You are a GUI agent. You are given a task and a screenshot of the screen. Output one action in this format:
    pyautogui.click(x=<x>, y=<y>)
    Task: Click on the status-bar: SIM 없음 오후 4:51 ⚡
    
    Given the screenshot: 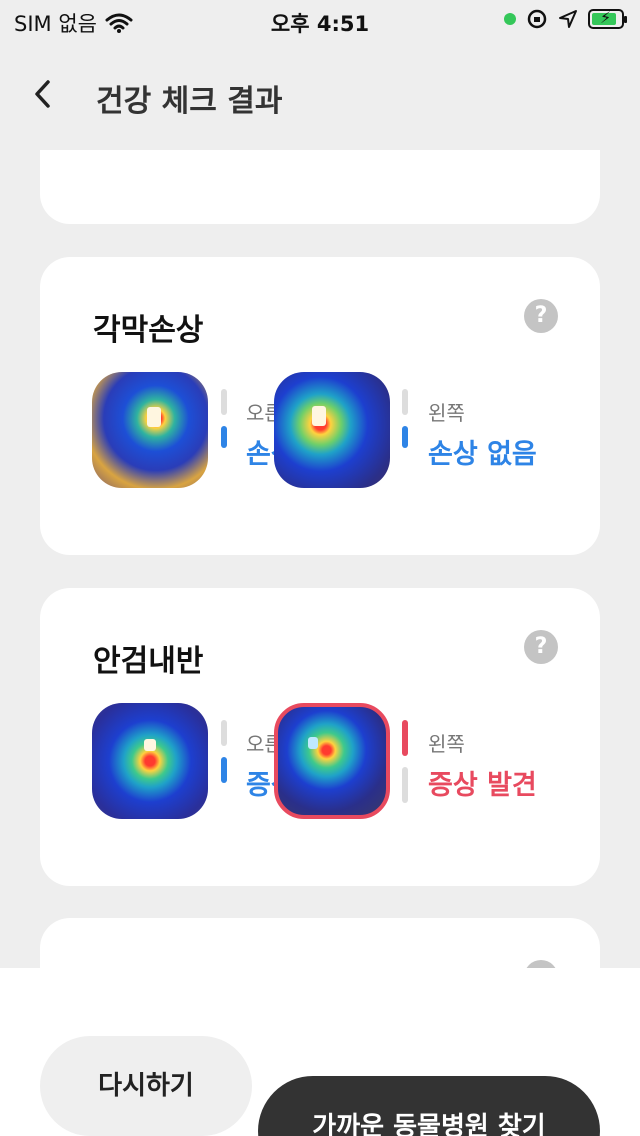 What is the action you would take?
    pyautogui.click(x=320, y=20)
    